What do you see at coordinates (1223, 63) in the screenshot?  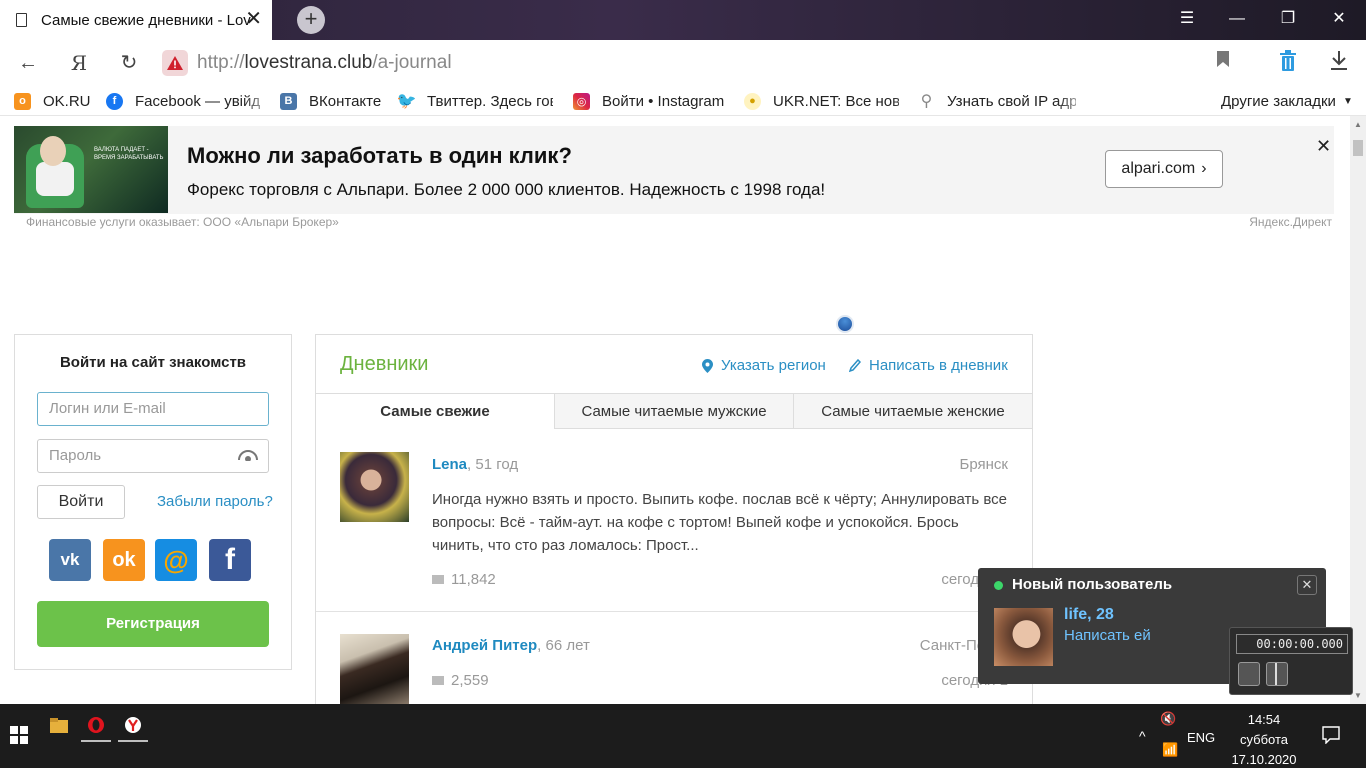 I see `bookmark-icon` at bounding box center [1223, 63].